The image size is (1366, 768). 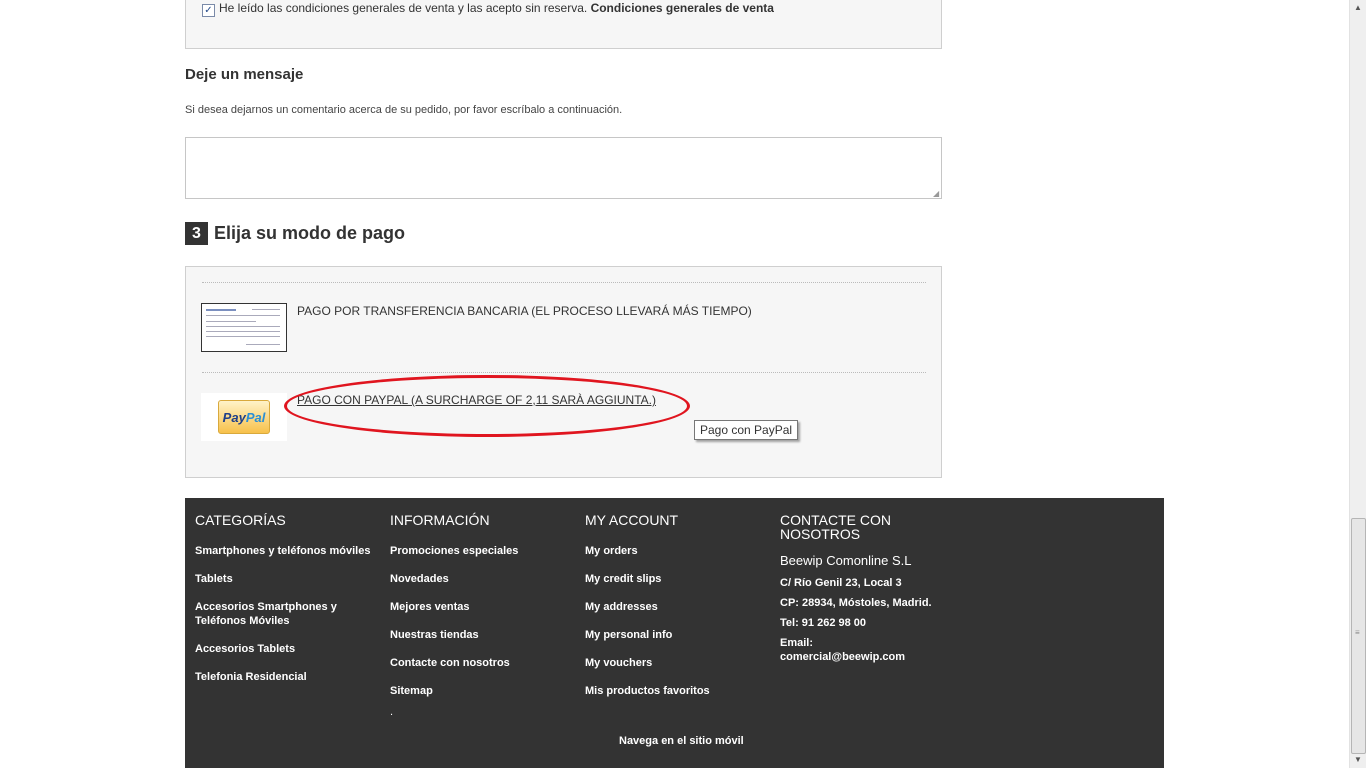 What do you see at coordinates (675, 551) in the screenshot?
I see `account-link: My orders` at bounding box center [675, 551].